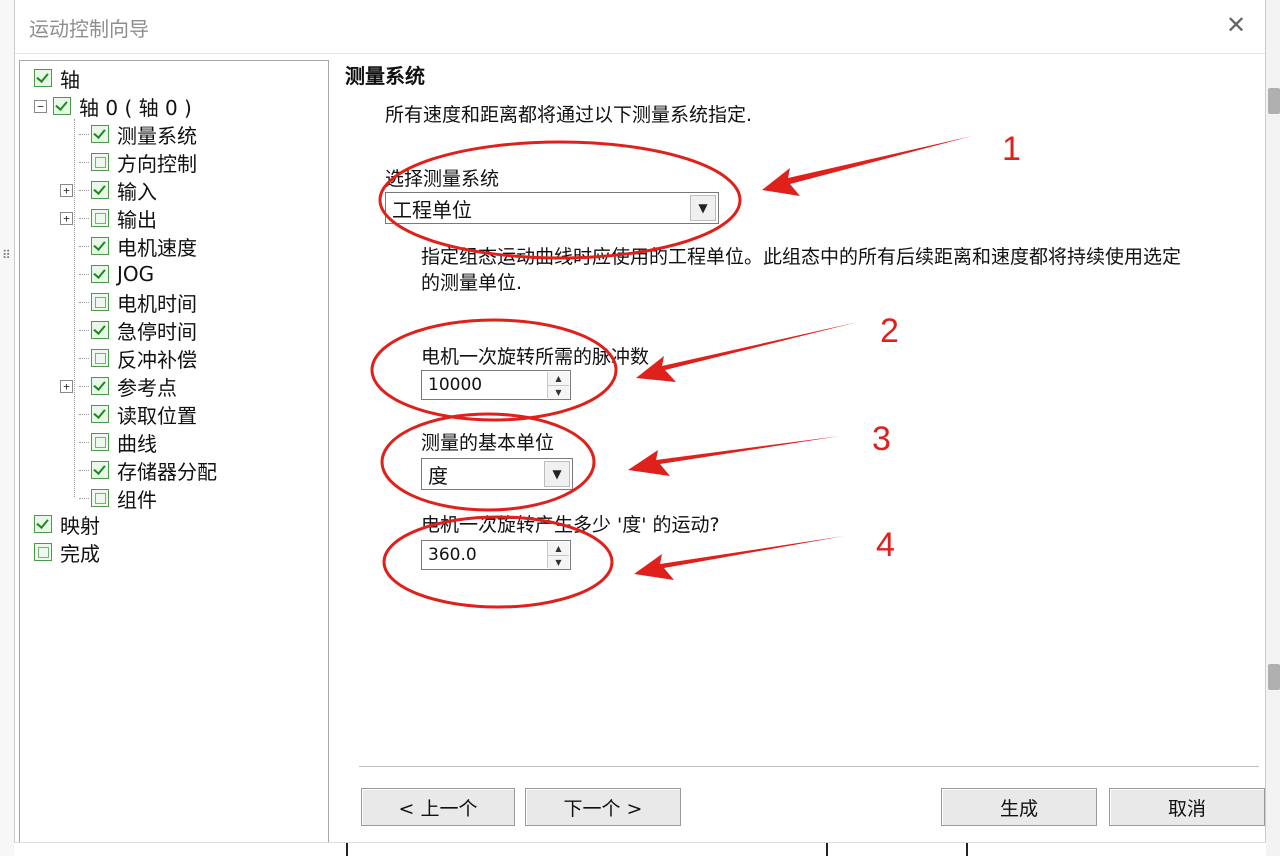 This screenshot has height=856, width=1280. I want to click on tree-item: 存储器分配, so click(138, 470).